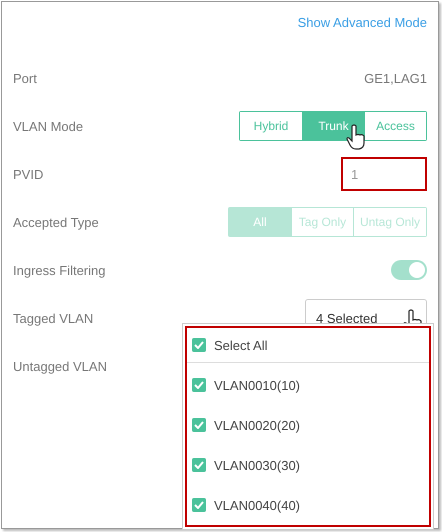 The image size is (442, 532). Describe the element at coordinates (25, 78) in the screenshot. I see `field-label: Port` at that location.